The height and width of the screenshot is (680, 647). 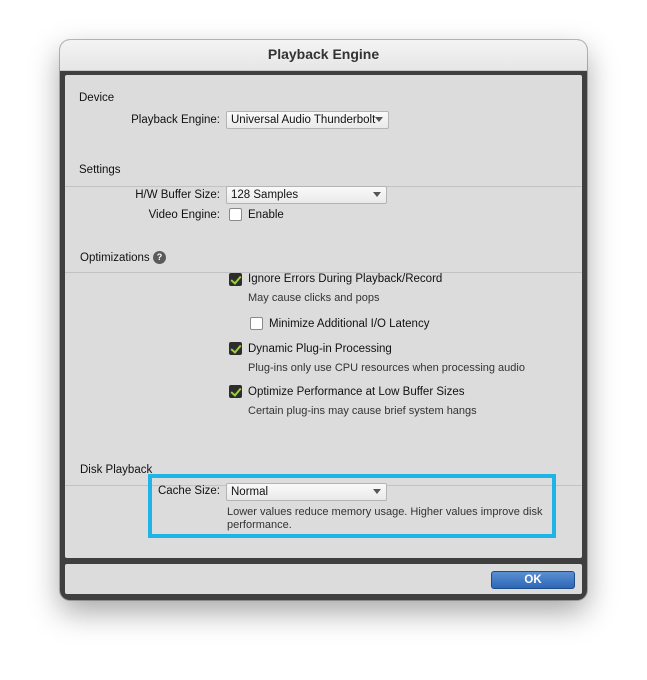 I want to click on optimize-performance-label: Optimize Performance at Low Buffer Sizes, so click(x=356, y=392).